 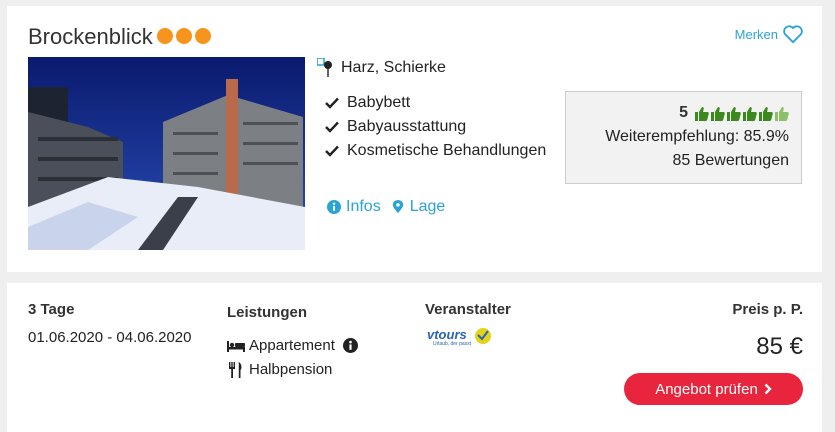 I want to click on amenity-item: Kosmetische Behandlungen, so click(x=435, y=151).